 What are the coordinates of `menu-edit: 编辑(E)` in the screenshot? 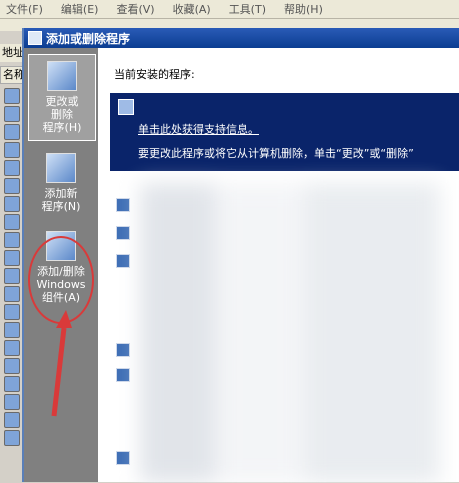 It's located at (83, 9).